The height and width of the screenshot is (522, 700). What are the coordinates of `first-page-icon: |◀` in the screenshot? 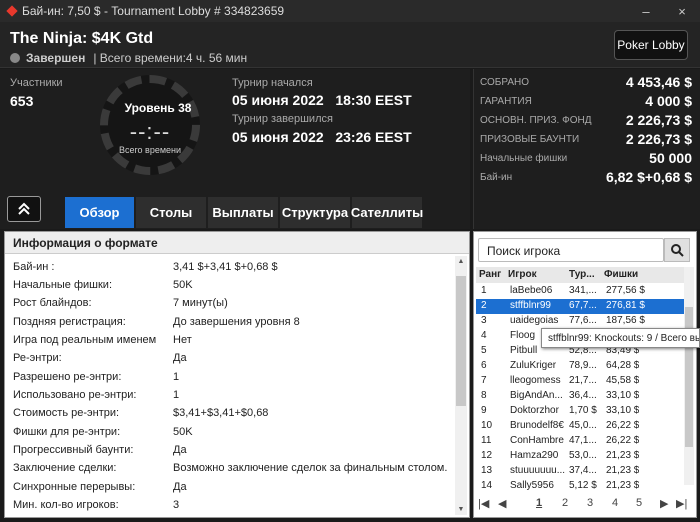 It's located at (483, 503).